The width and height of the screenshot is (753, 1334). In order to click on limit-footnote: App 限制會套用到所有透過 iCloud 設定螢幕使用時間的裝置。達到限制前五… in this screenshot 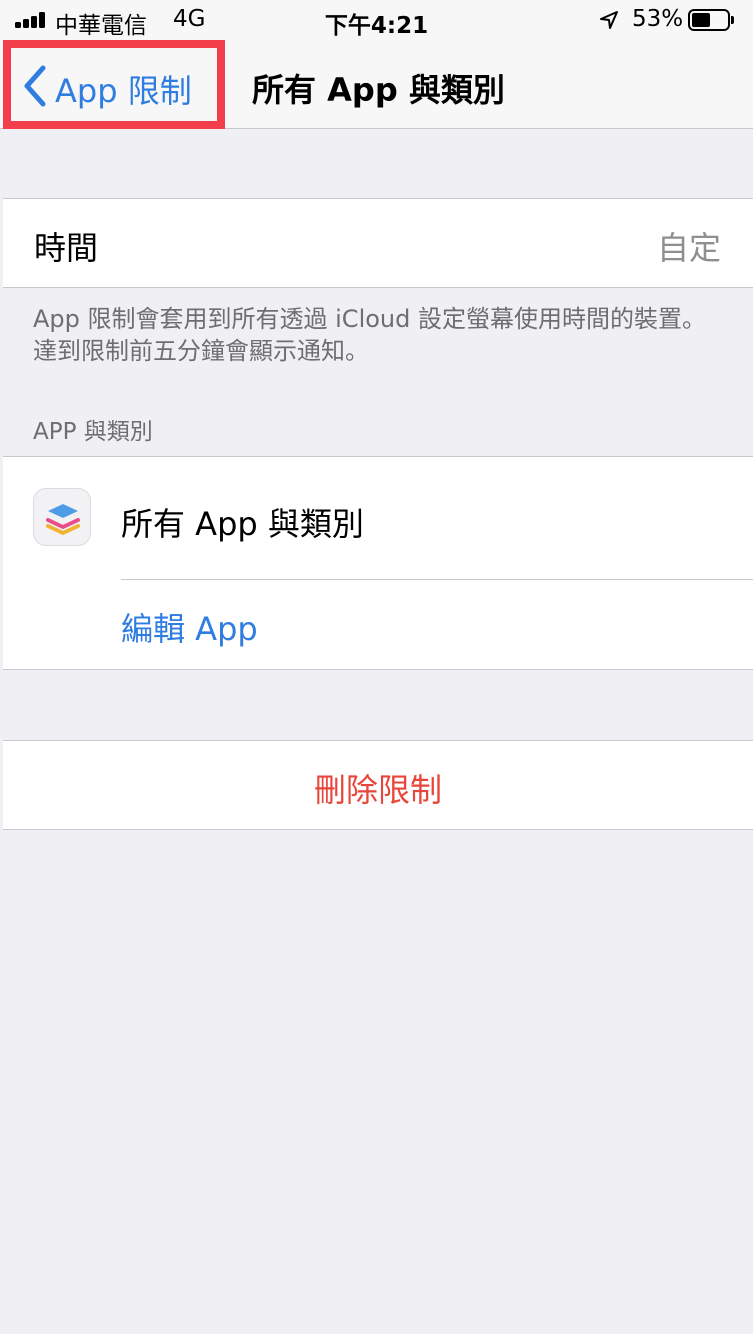, I will do `click(369, 335)`.